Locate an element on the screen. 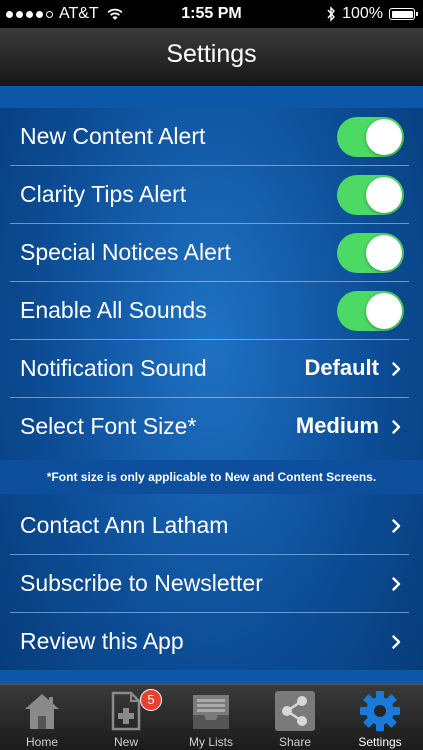  tab-label: New is located at coordinates (125, 742).